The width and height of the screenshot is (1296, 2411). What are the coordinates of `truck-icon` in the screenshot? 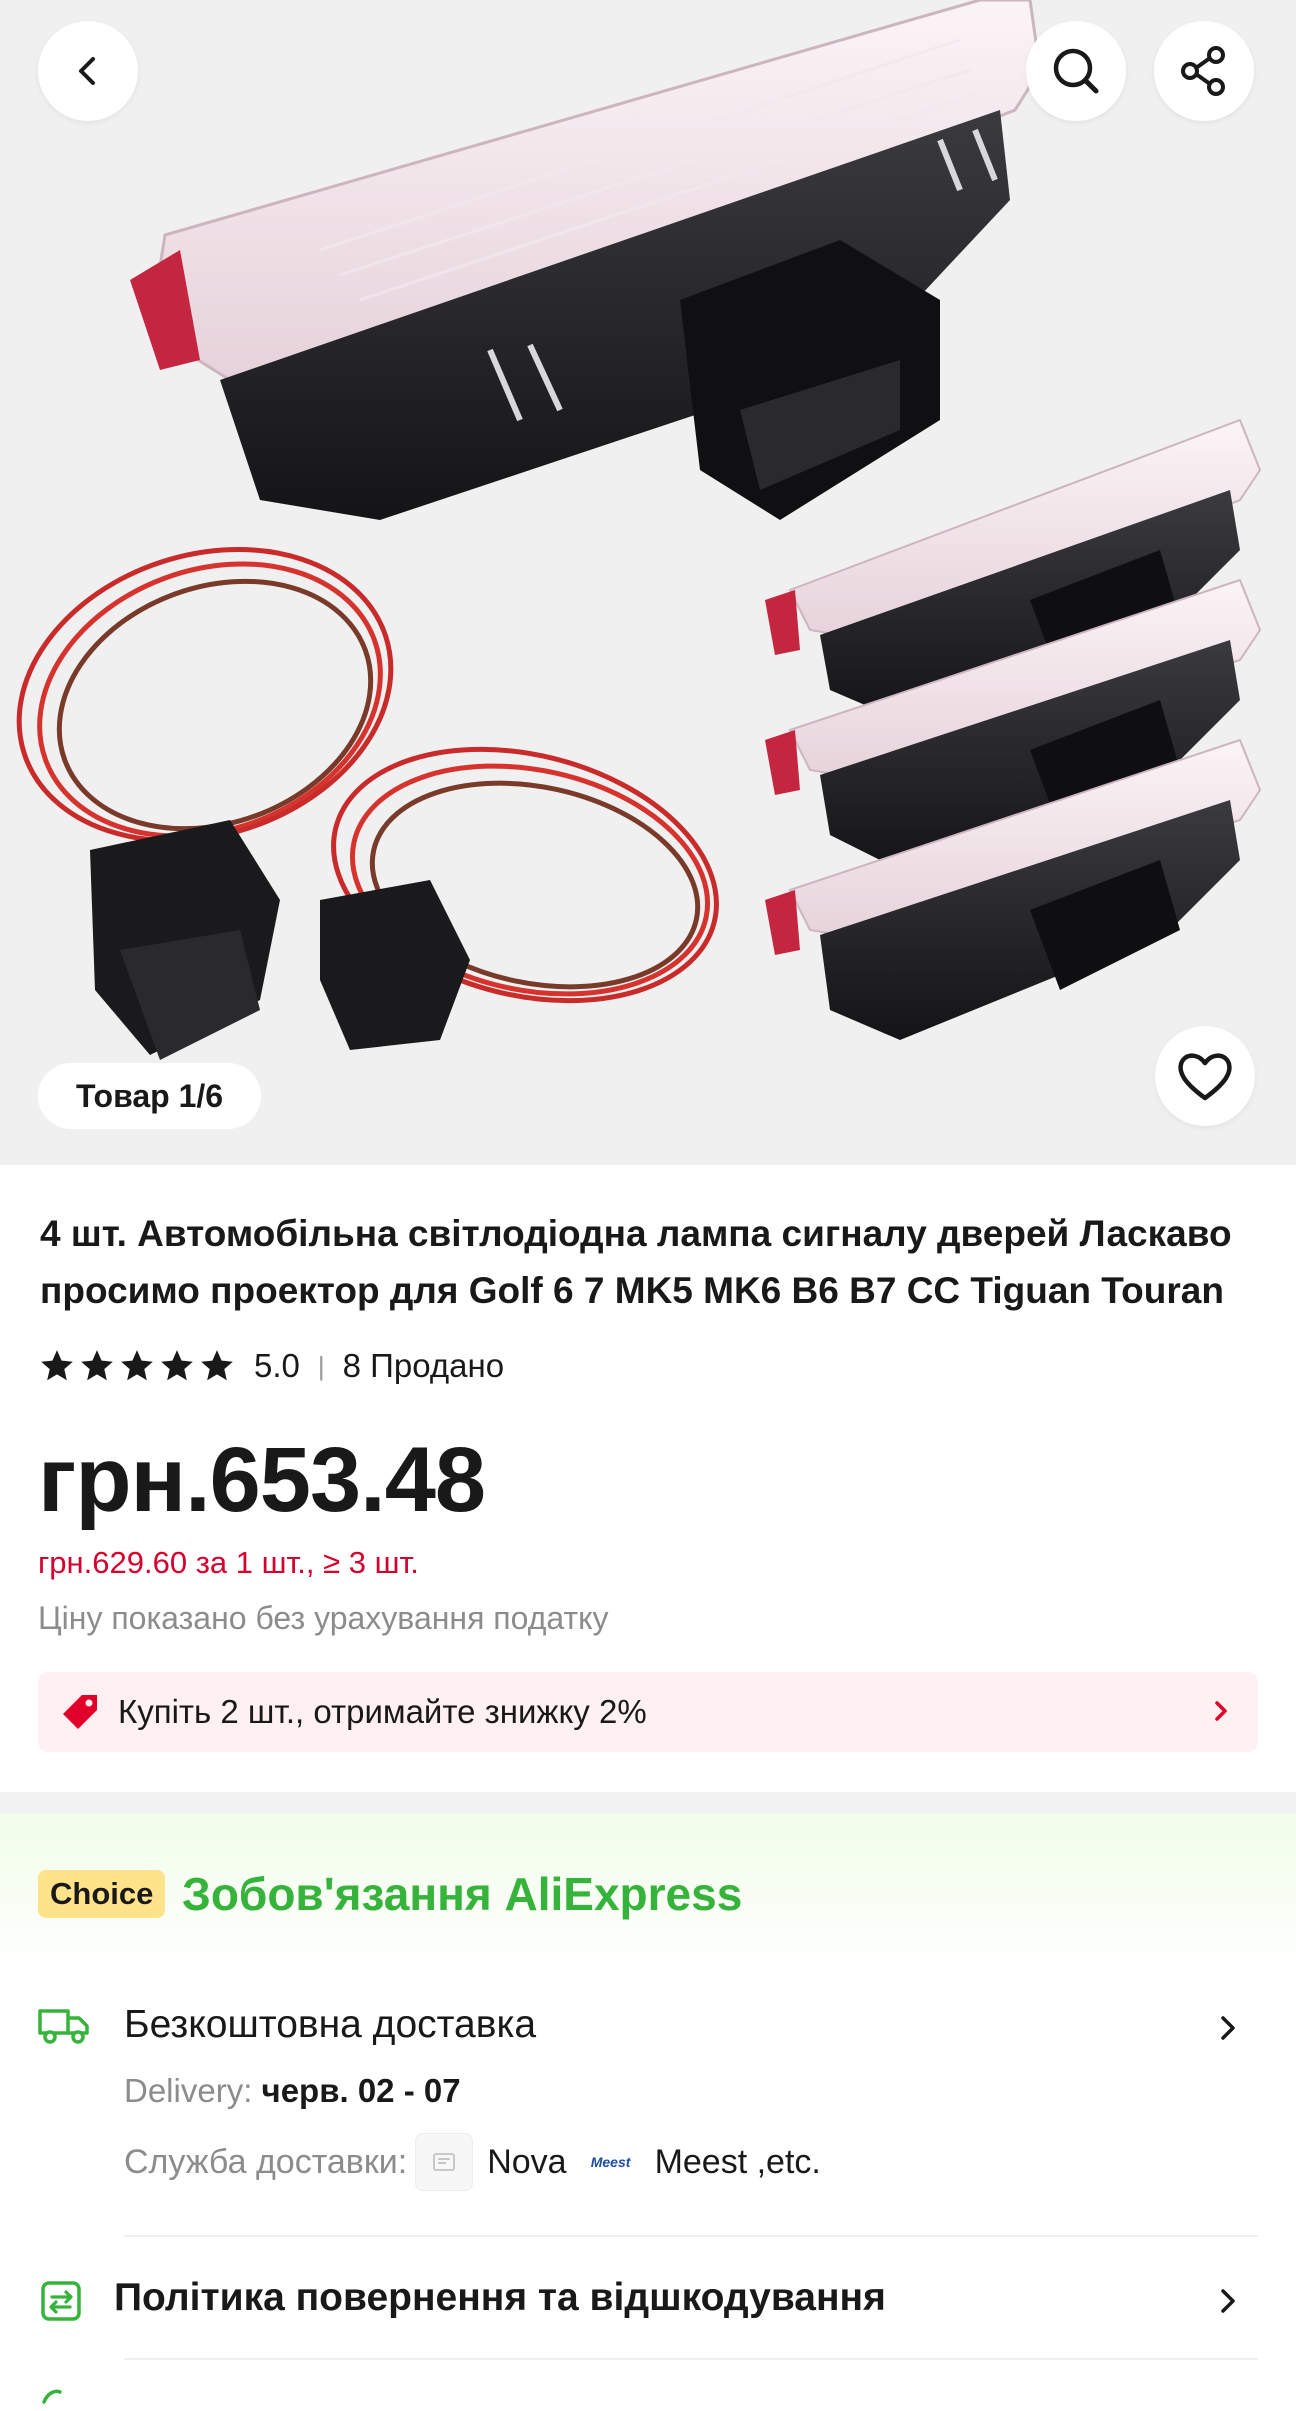 It's located at (64, 2027).